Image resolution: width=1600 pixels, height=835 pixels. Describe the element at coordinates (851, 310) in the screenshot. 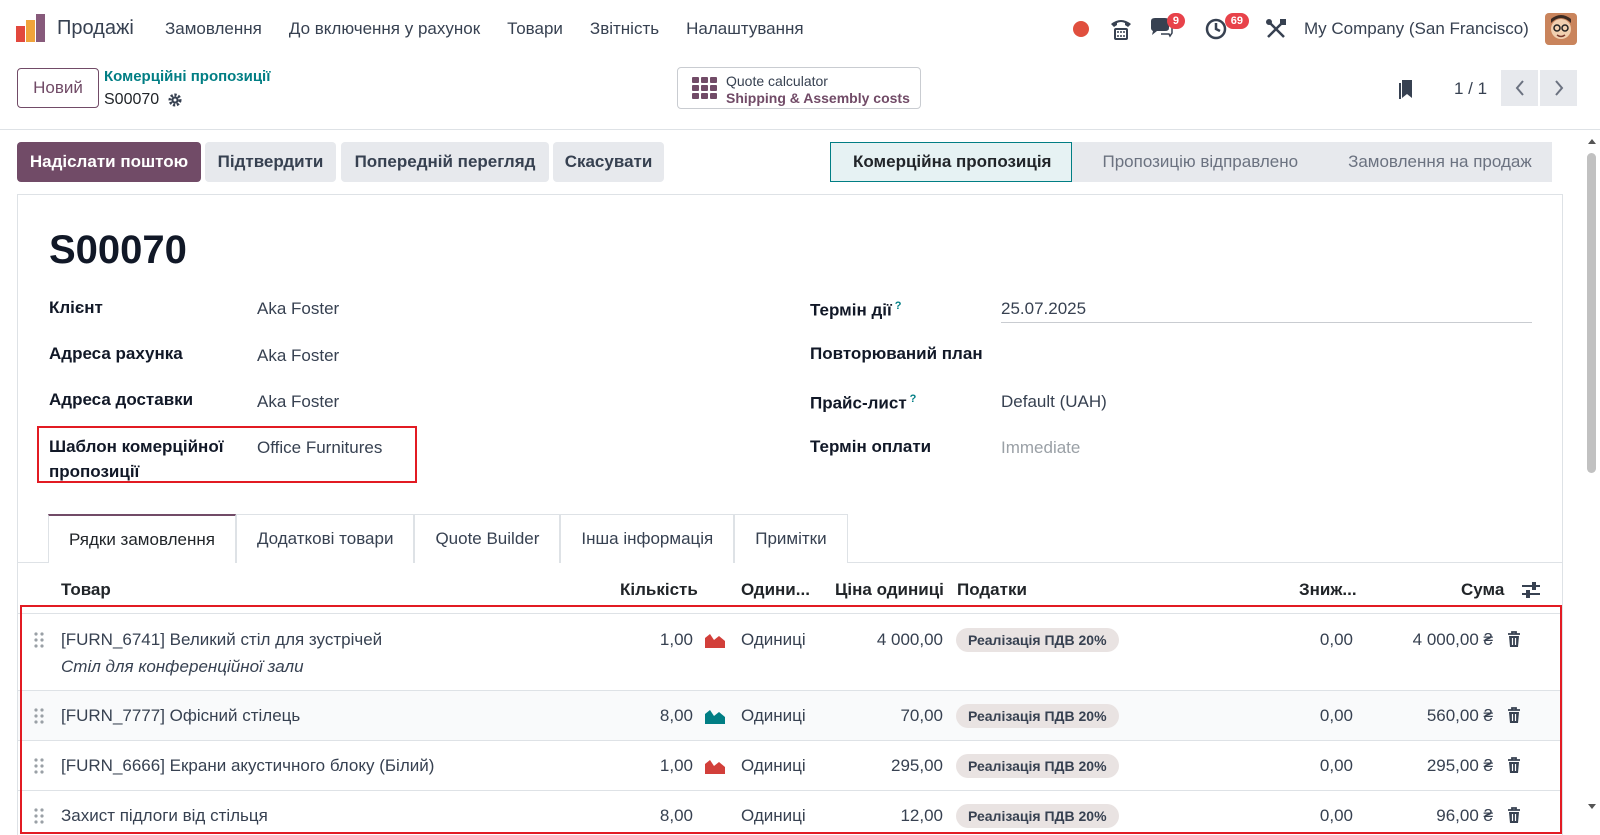

I see `field-label-expiration-text: Термін дії` at that location.